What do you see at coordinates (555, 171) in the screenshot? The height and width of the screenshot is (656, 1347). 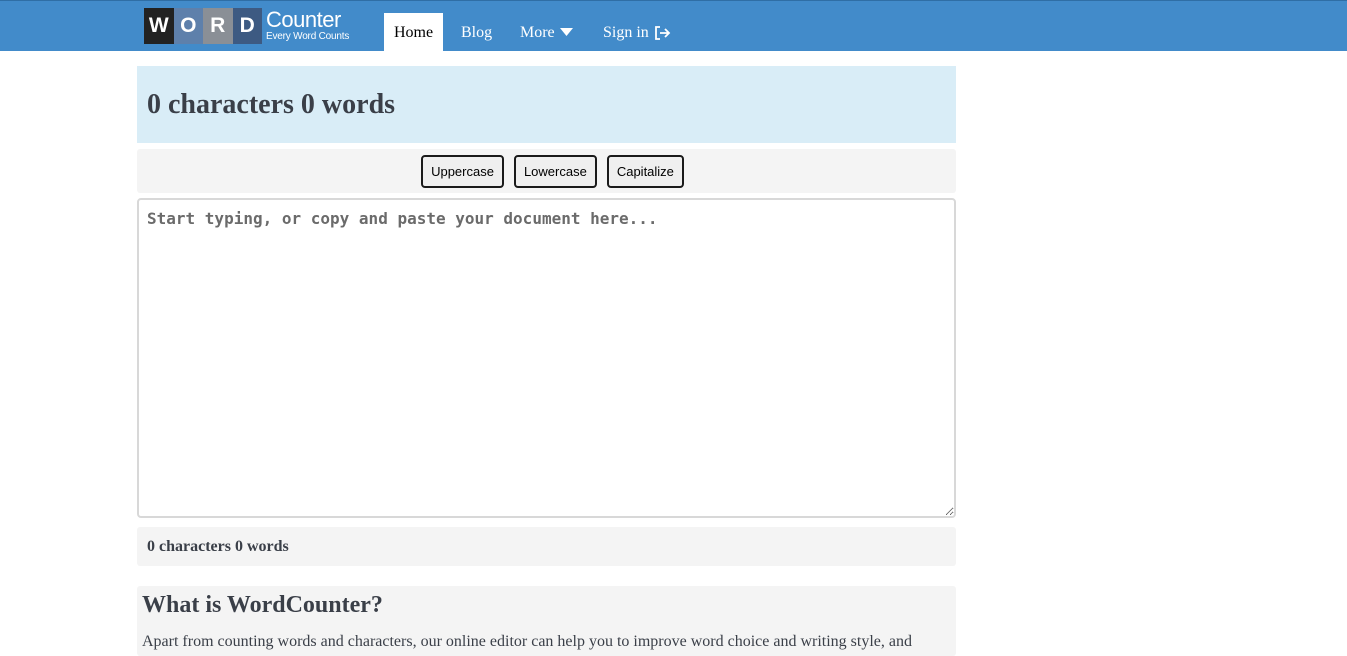 I see `lowercase-button: Lowercase` at bounding box center [555, 171].